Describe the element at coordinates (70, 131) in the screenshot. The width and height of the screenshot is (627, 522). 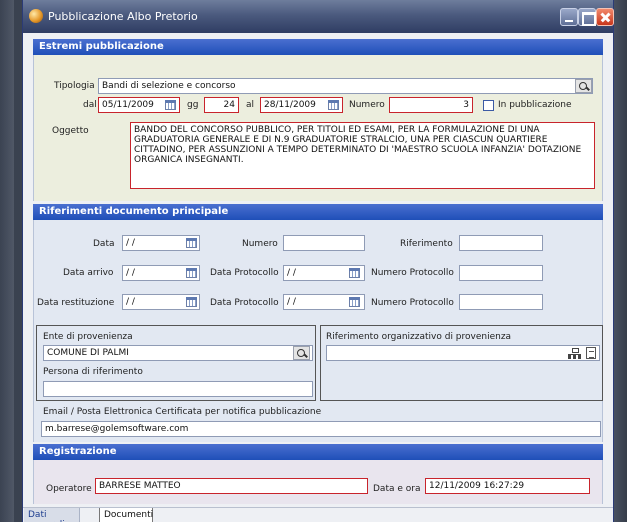
I see `oggetto-label: Oggetto` at that location.